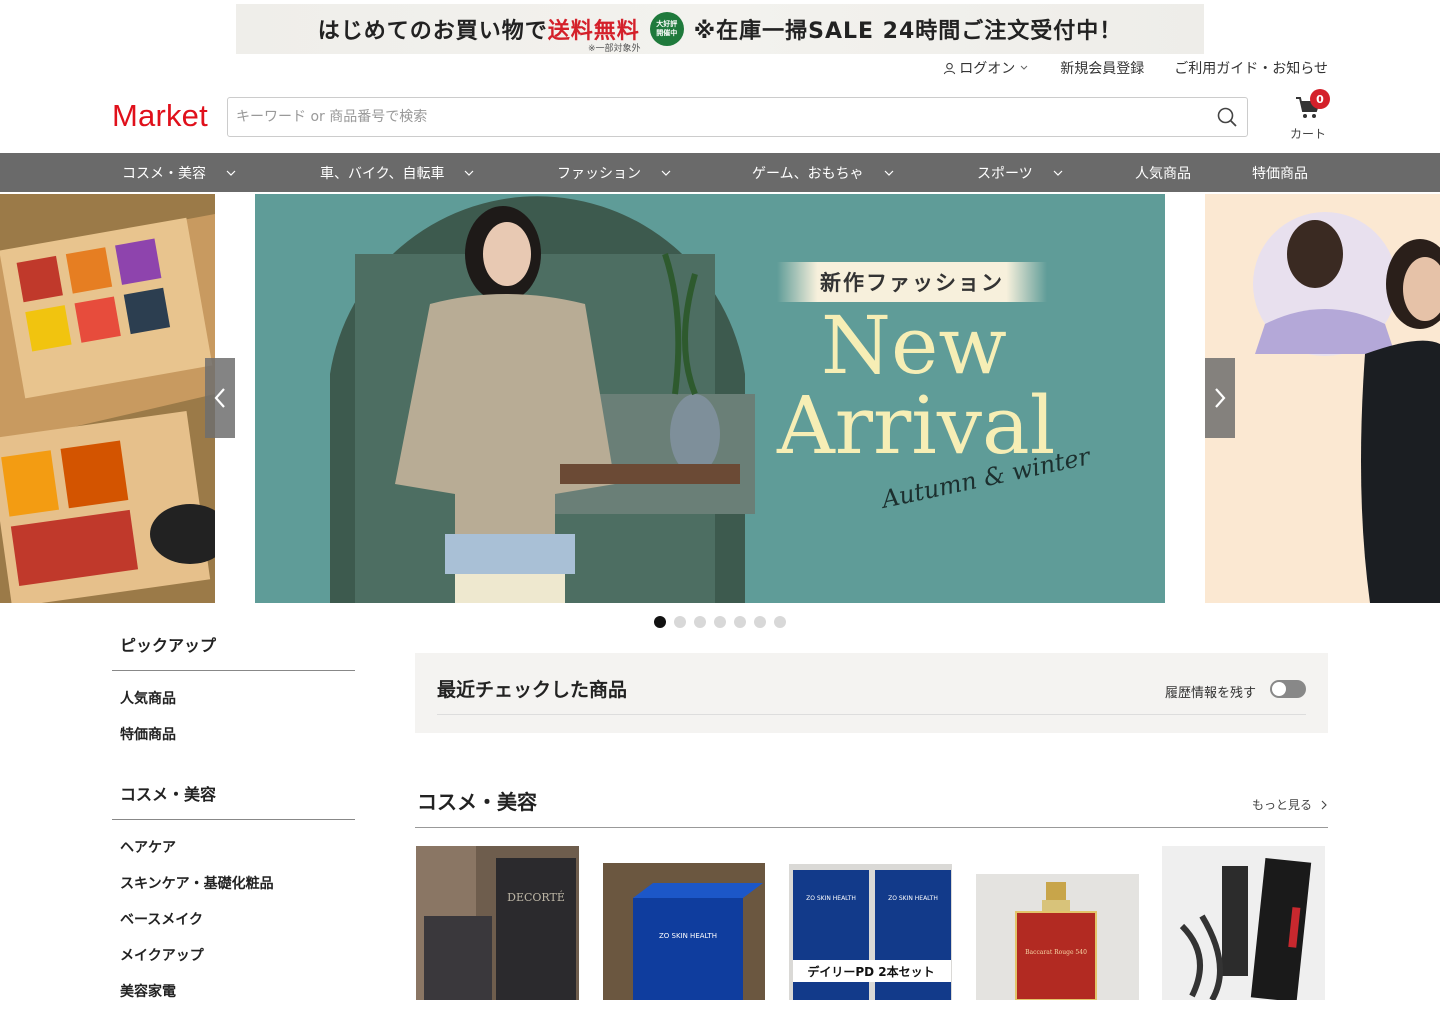  I want to click on search-icon, so click(1227, 117).